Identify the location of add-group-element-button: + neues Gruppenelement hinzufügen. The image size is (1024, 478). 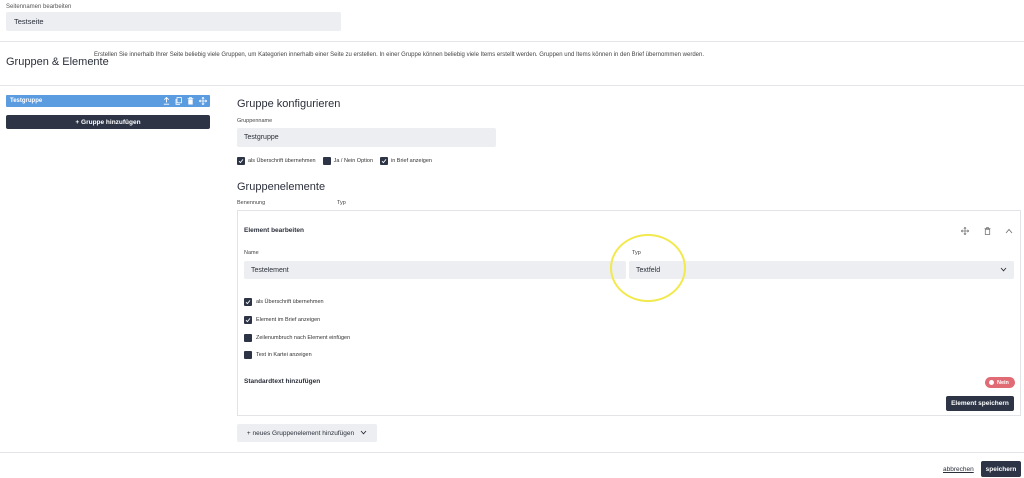
(307, 433).